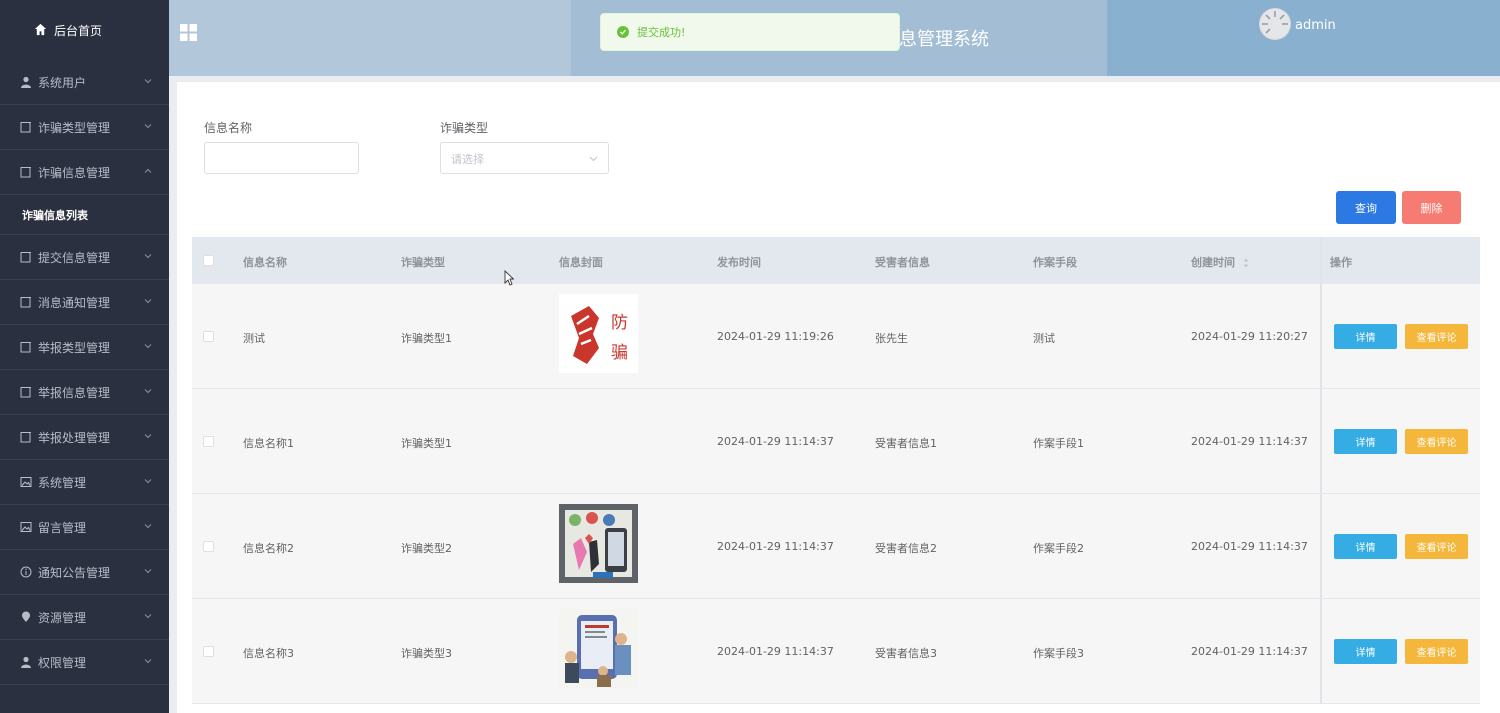 The image size is (1500, 713). I want to click on cover-image-anti-fraud: 防 骗, so click(598, 333).